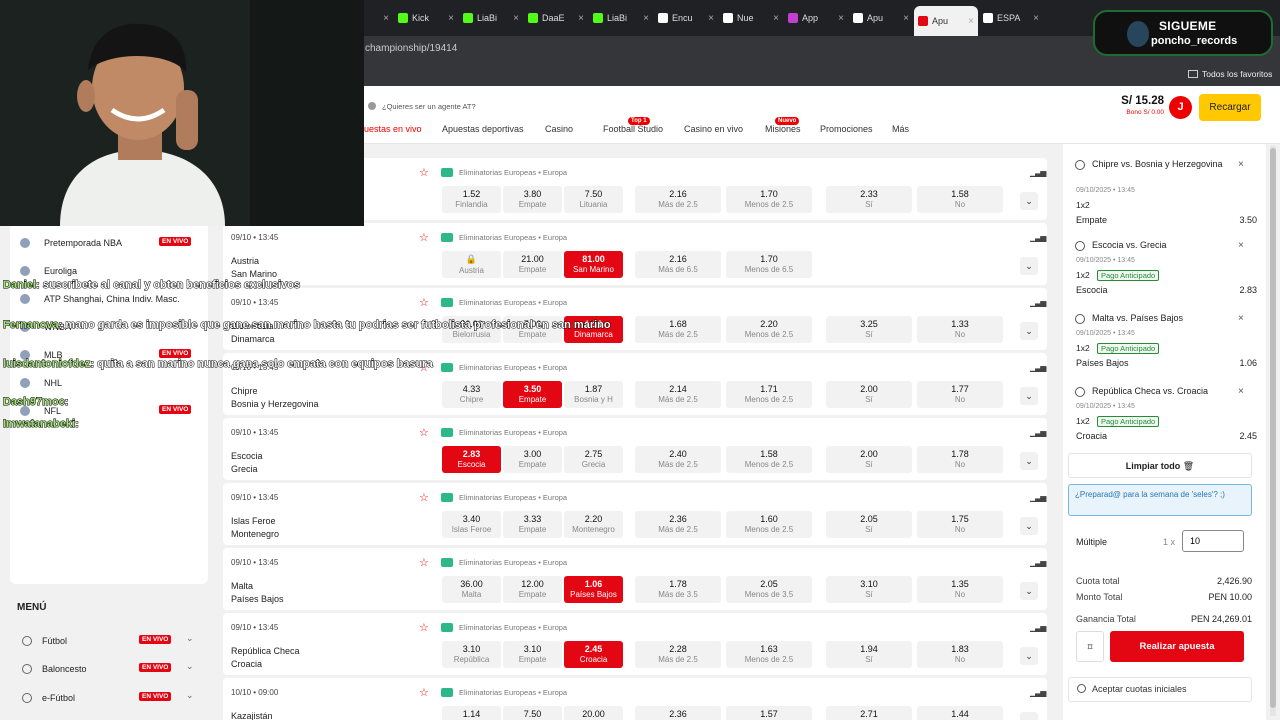  I want to click on odds-button: 1.52 Finlandia, so click(471, 199).